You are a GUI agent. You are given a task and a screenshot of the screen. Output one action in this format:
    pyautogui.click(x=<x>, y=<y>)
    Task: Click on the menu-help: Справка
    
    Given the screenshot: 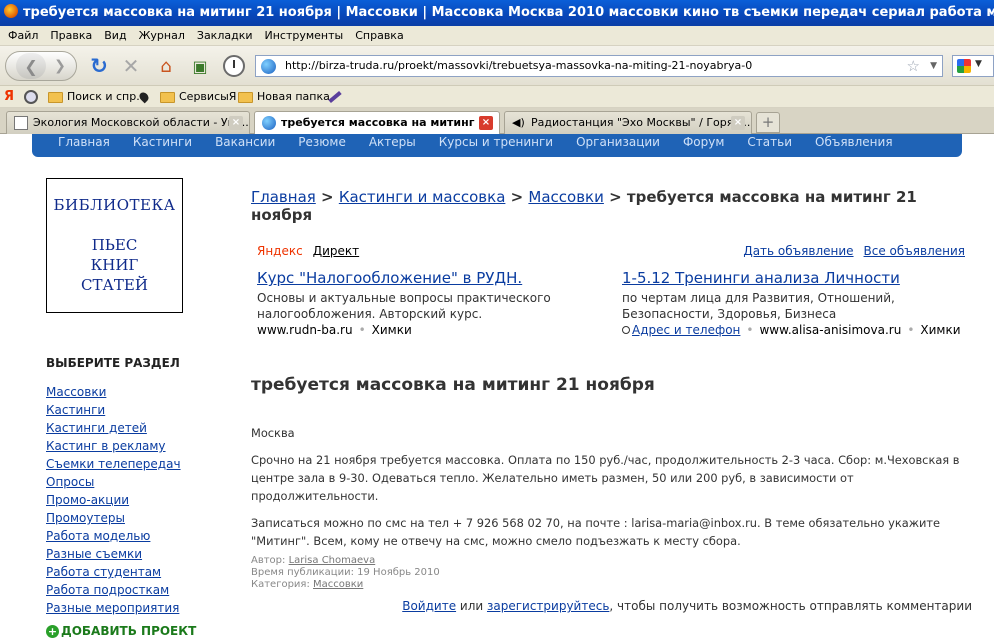 What is the action you would take?
    pyautogui.click(x=379, y=36)
    